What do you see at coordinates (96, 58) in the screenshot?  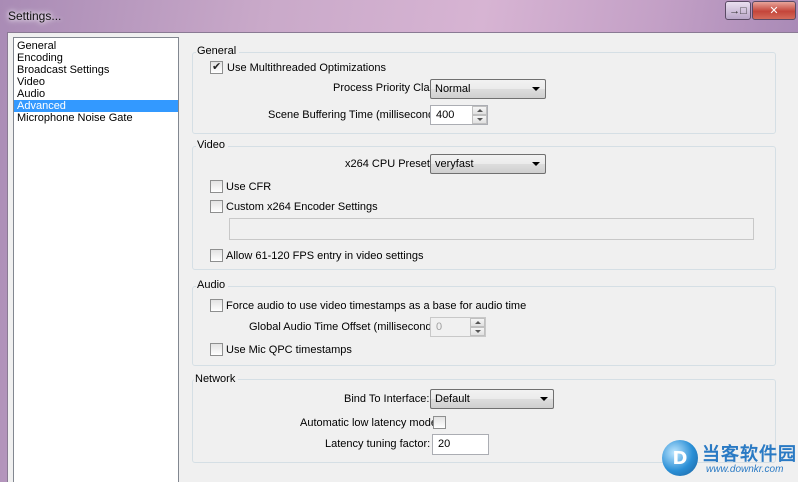 I see `sidebar-item-encoding: Encoding` at bounding box center [96, 58].